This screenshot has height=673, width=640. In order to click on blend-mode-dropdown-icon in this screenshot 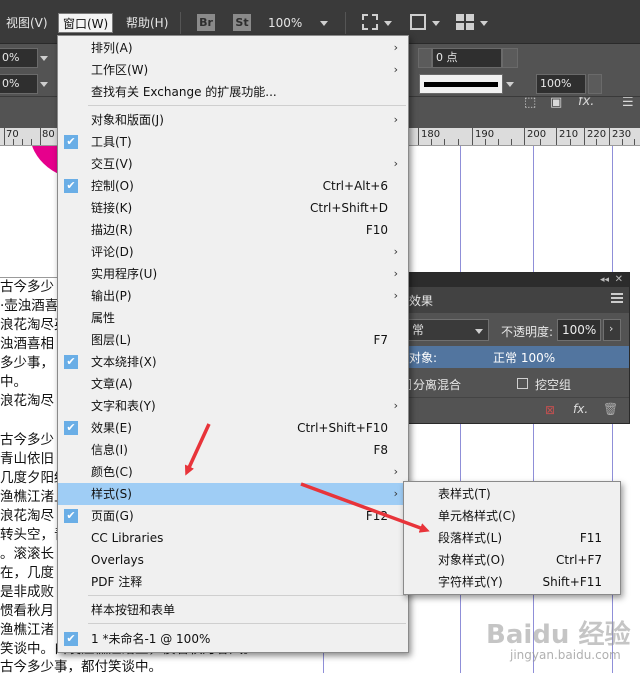, I will do `click(479, 331)`.